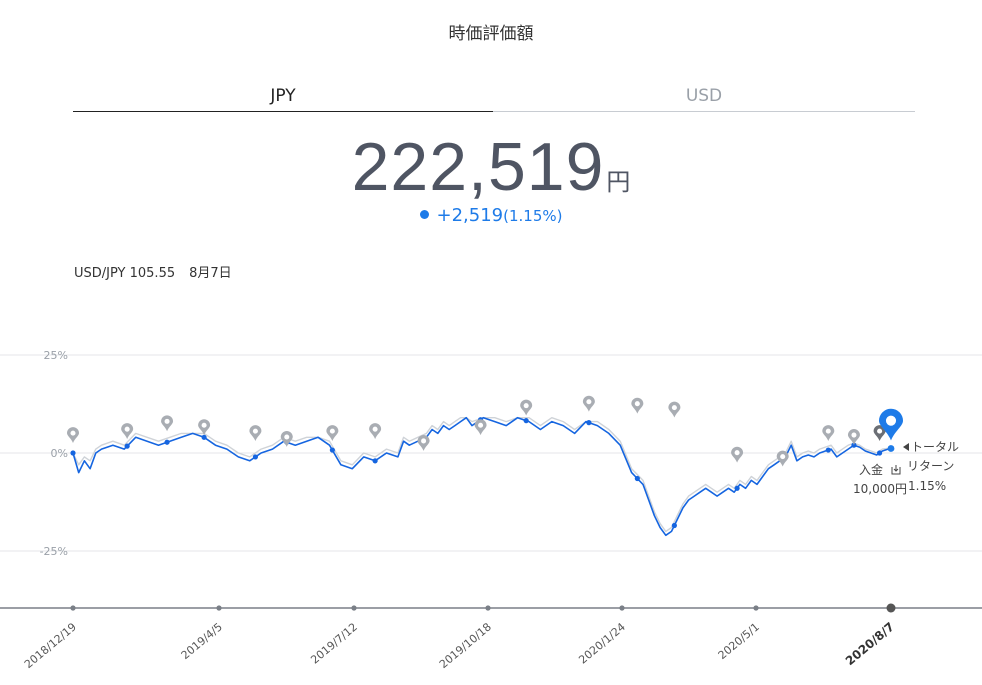  What do you see at coordinates (334, 643) in the screenshot?
I see `x-tick-label: 2019/7/12` at bounding box center [334, 643].